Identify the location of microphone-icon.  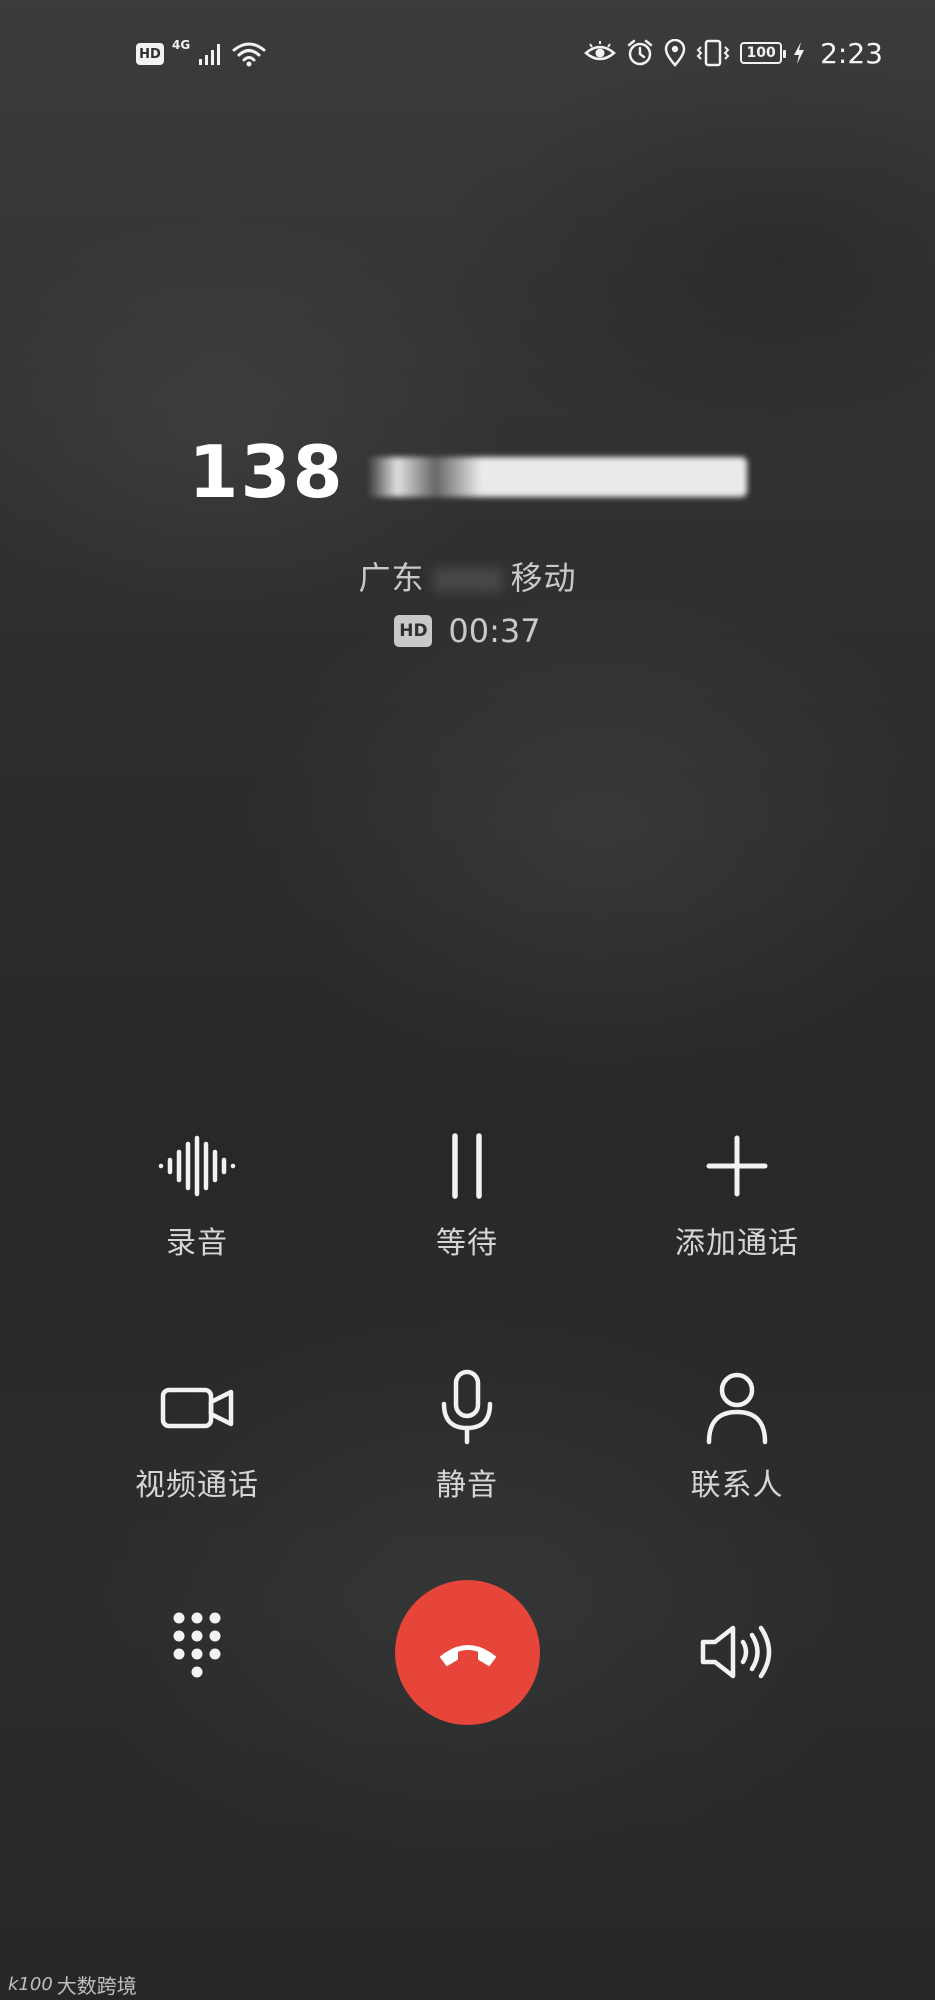
(467, 1407).